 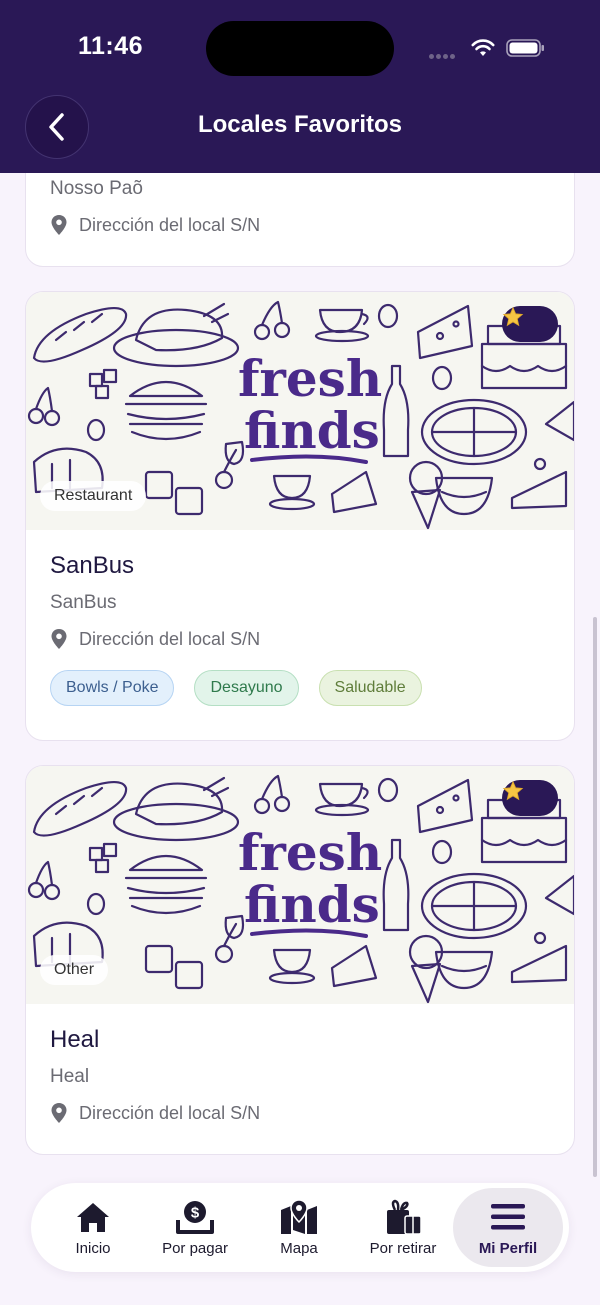 I want to click on tab-label: Por retirar, so click(x=403, y=1248).